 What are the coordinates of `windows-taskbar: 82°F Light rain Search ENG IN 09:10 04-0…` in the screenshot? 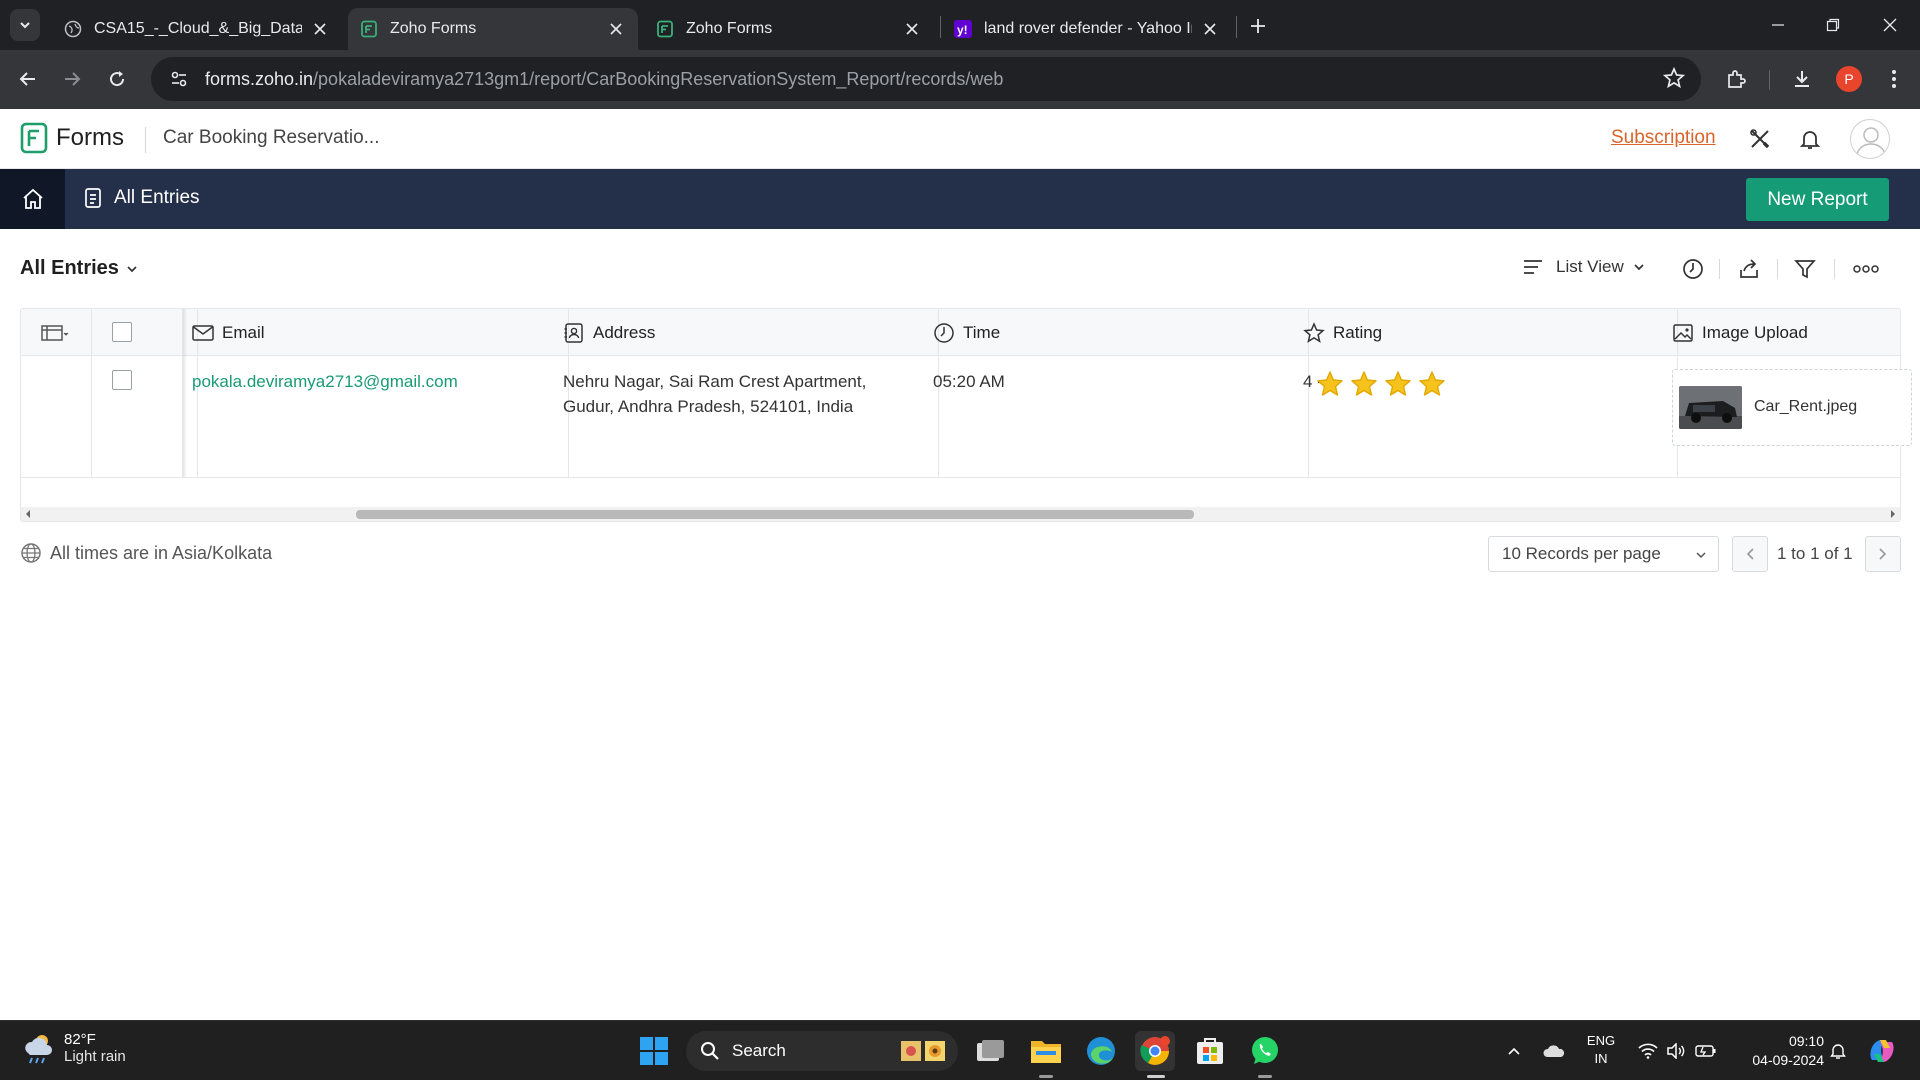 It's located at (960, 1050).